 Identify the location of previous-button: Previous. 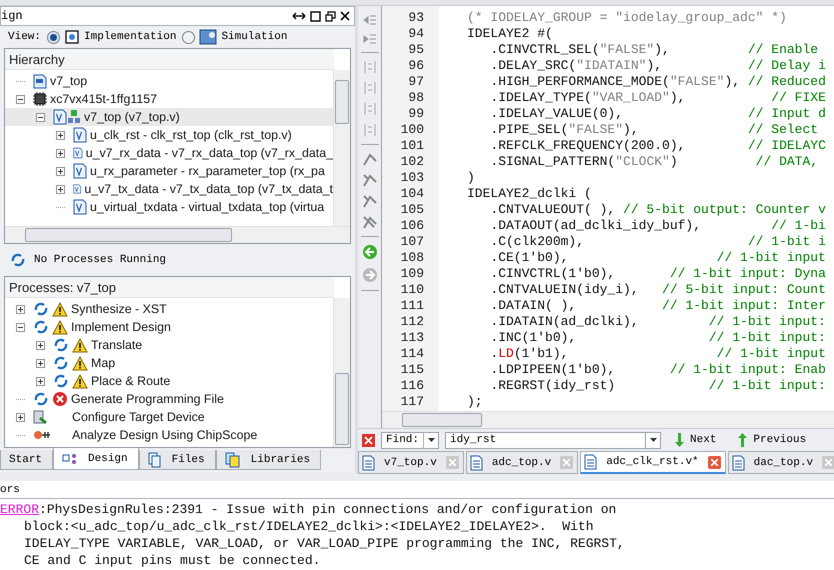
(772, 440).